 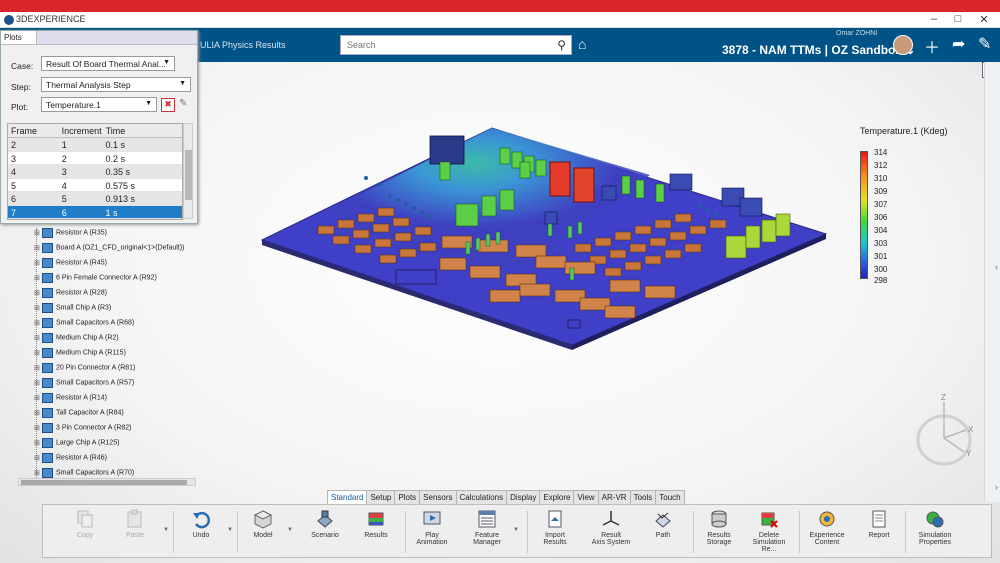 What do you see at coordinates (903, 45) in the screenshot?
I see `avatar` at bounding box center [903, 45].